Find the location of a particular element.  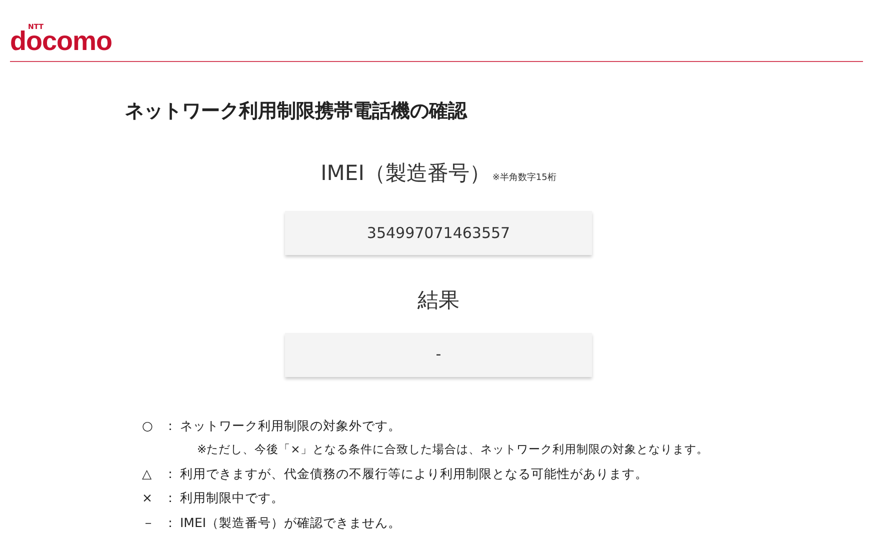

legend-symbol: ○ is located at coordinates (148, 425).